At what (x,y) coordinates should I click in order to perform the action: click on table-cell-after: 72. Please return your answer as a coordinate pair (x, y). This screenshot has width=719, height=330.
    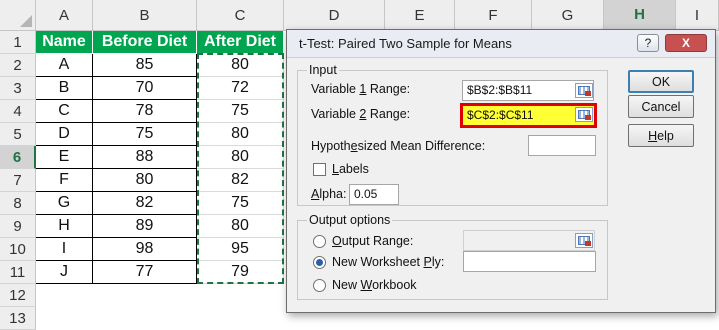
    Looking at the image, I should click on (240, 88).